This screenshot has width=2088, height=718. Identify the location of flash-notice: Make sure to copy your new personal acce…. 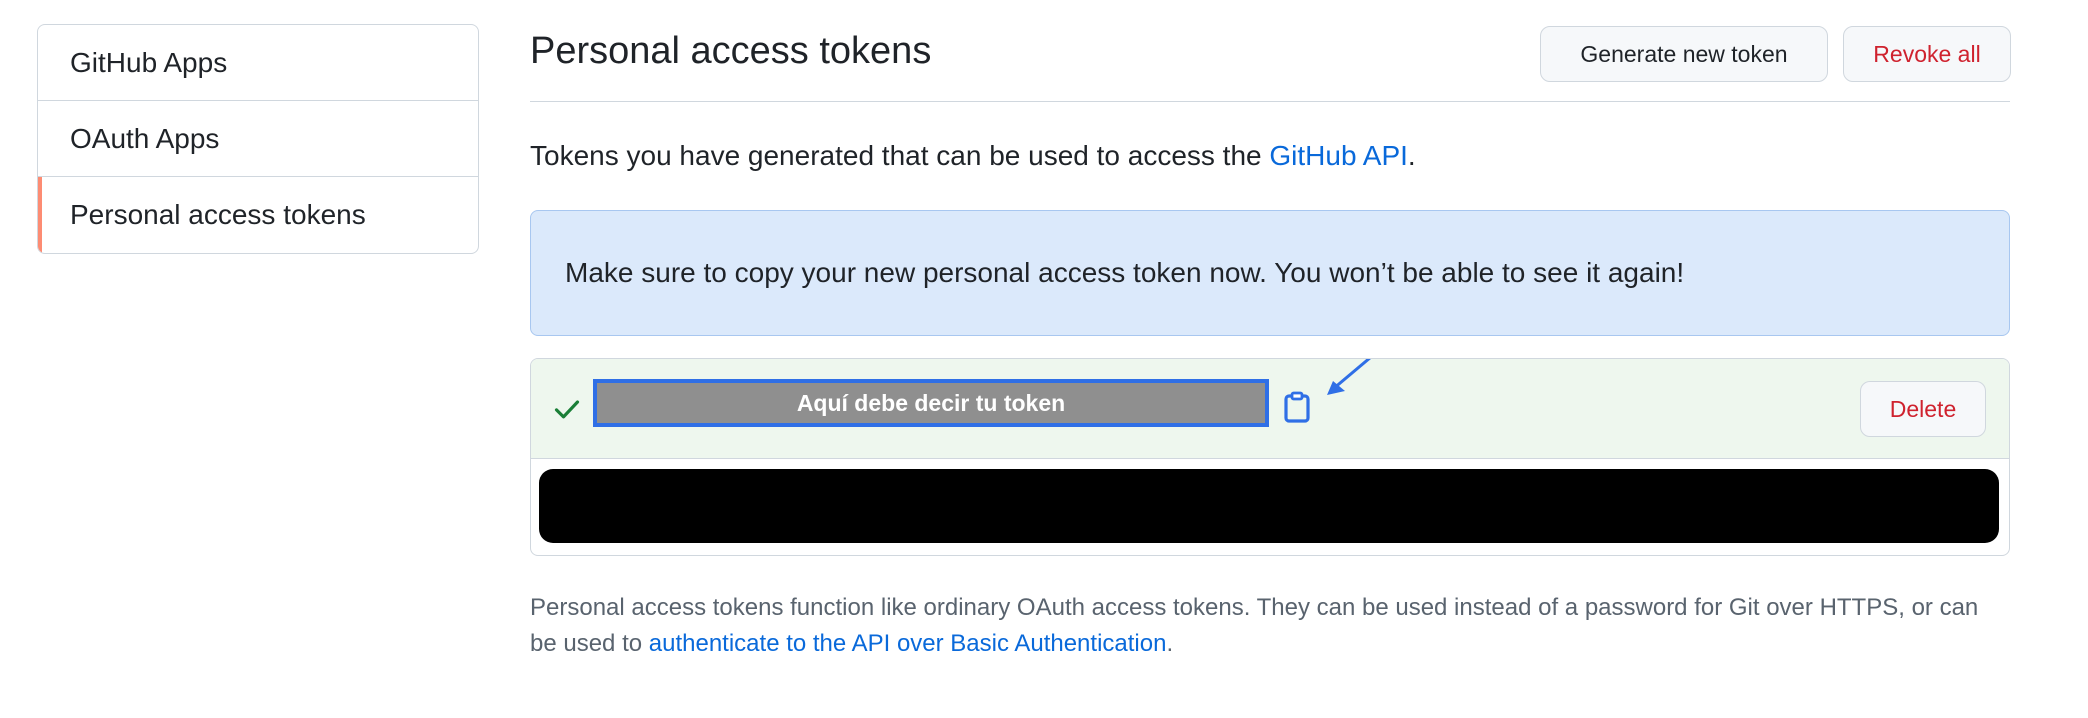
(1270, 273).